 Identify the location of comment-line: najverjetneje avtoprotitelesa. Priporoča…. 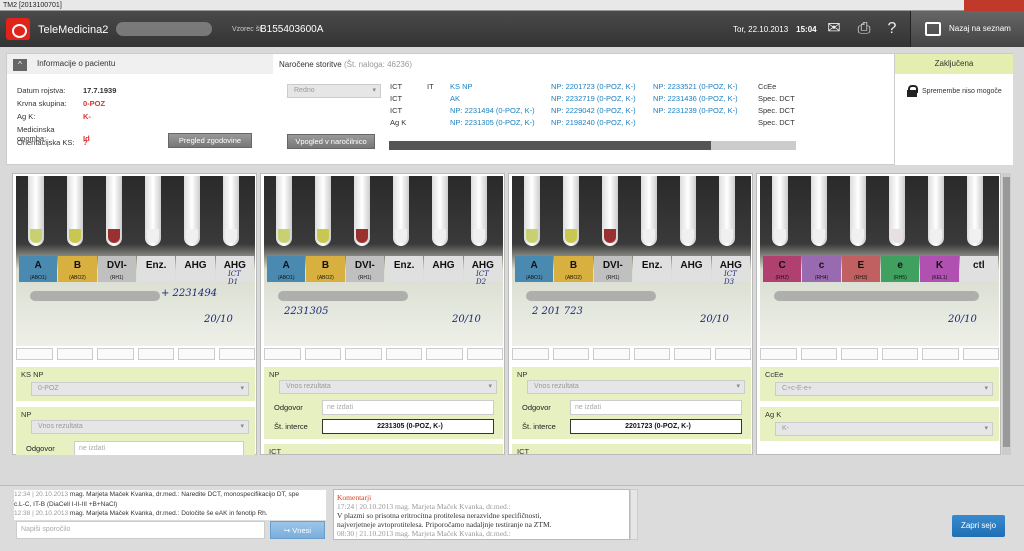
(444, 524).